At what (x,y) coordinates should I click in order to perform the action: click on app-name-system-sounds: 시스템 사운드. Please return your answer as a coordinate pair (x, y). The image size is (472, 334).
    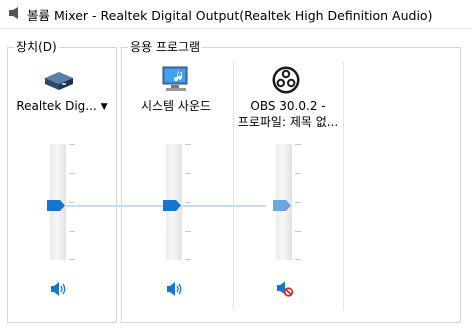
    Looking at the image, I should click on (176, 106).